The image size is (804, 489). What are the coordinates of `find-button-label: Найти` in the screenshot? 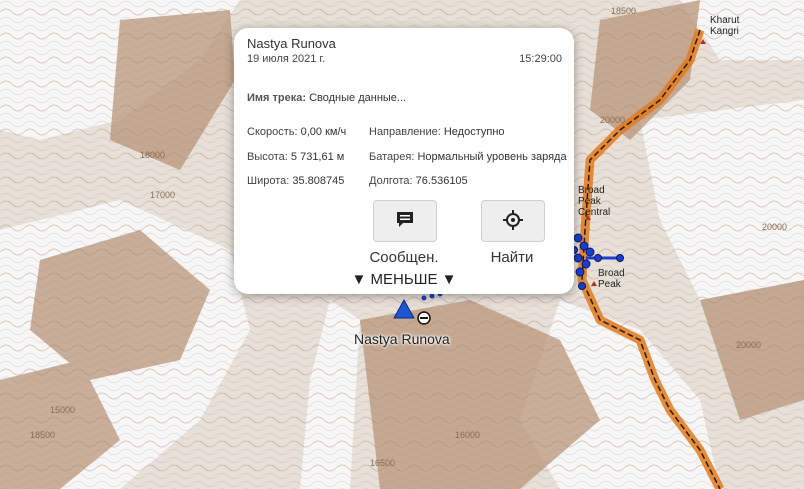 It's located at (512, 257).